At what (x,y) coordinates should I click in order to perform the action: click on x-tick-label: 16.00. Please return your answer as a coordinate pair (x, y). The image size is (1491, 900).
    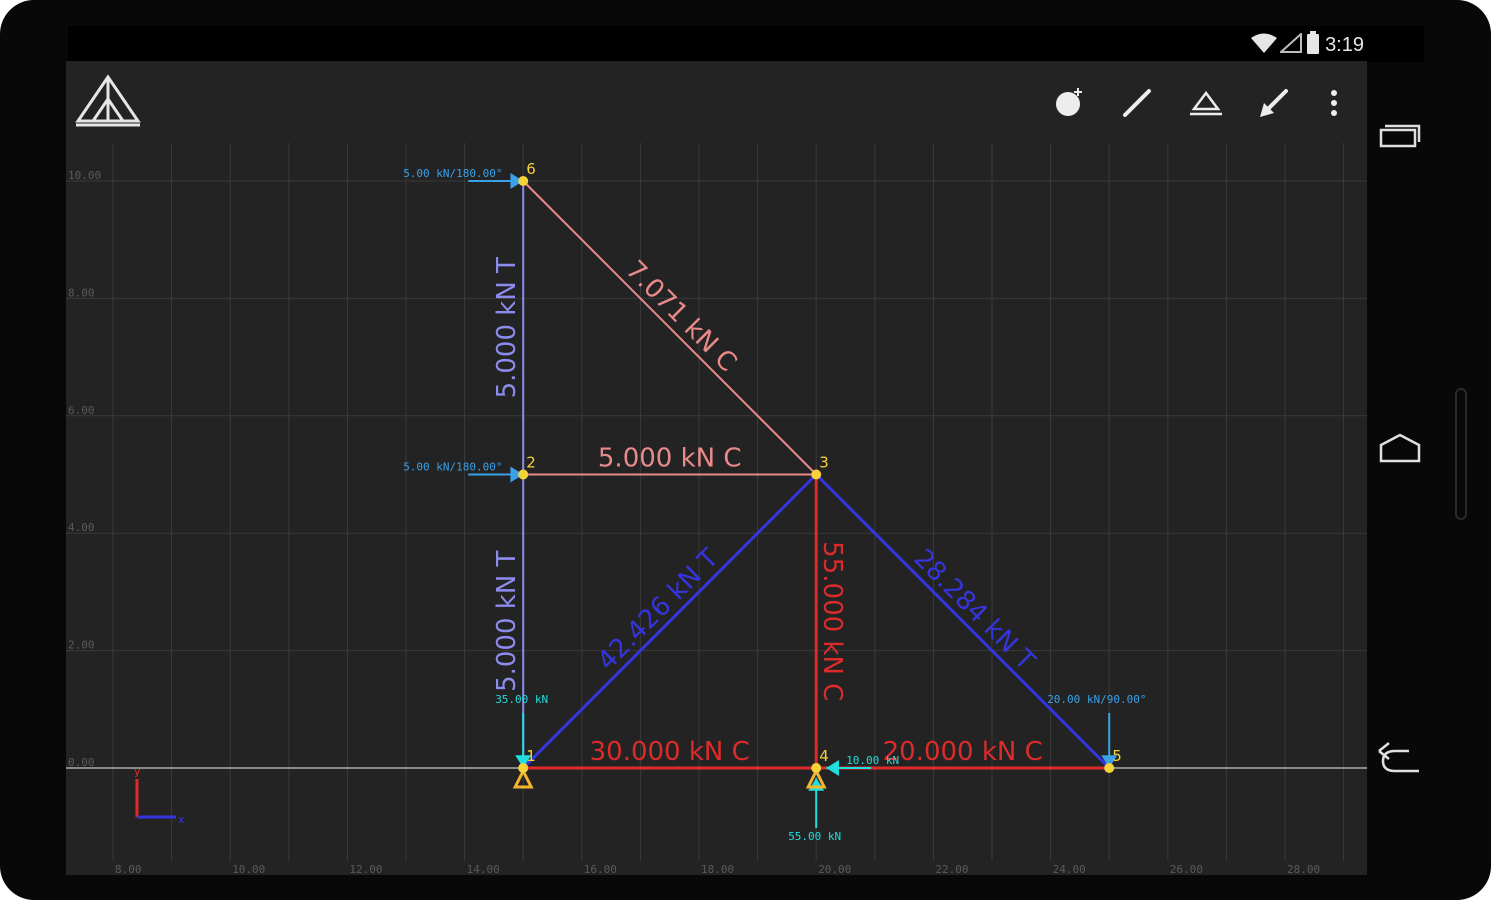
    Looking at the image, I should click on (600, 869).